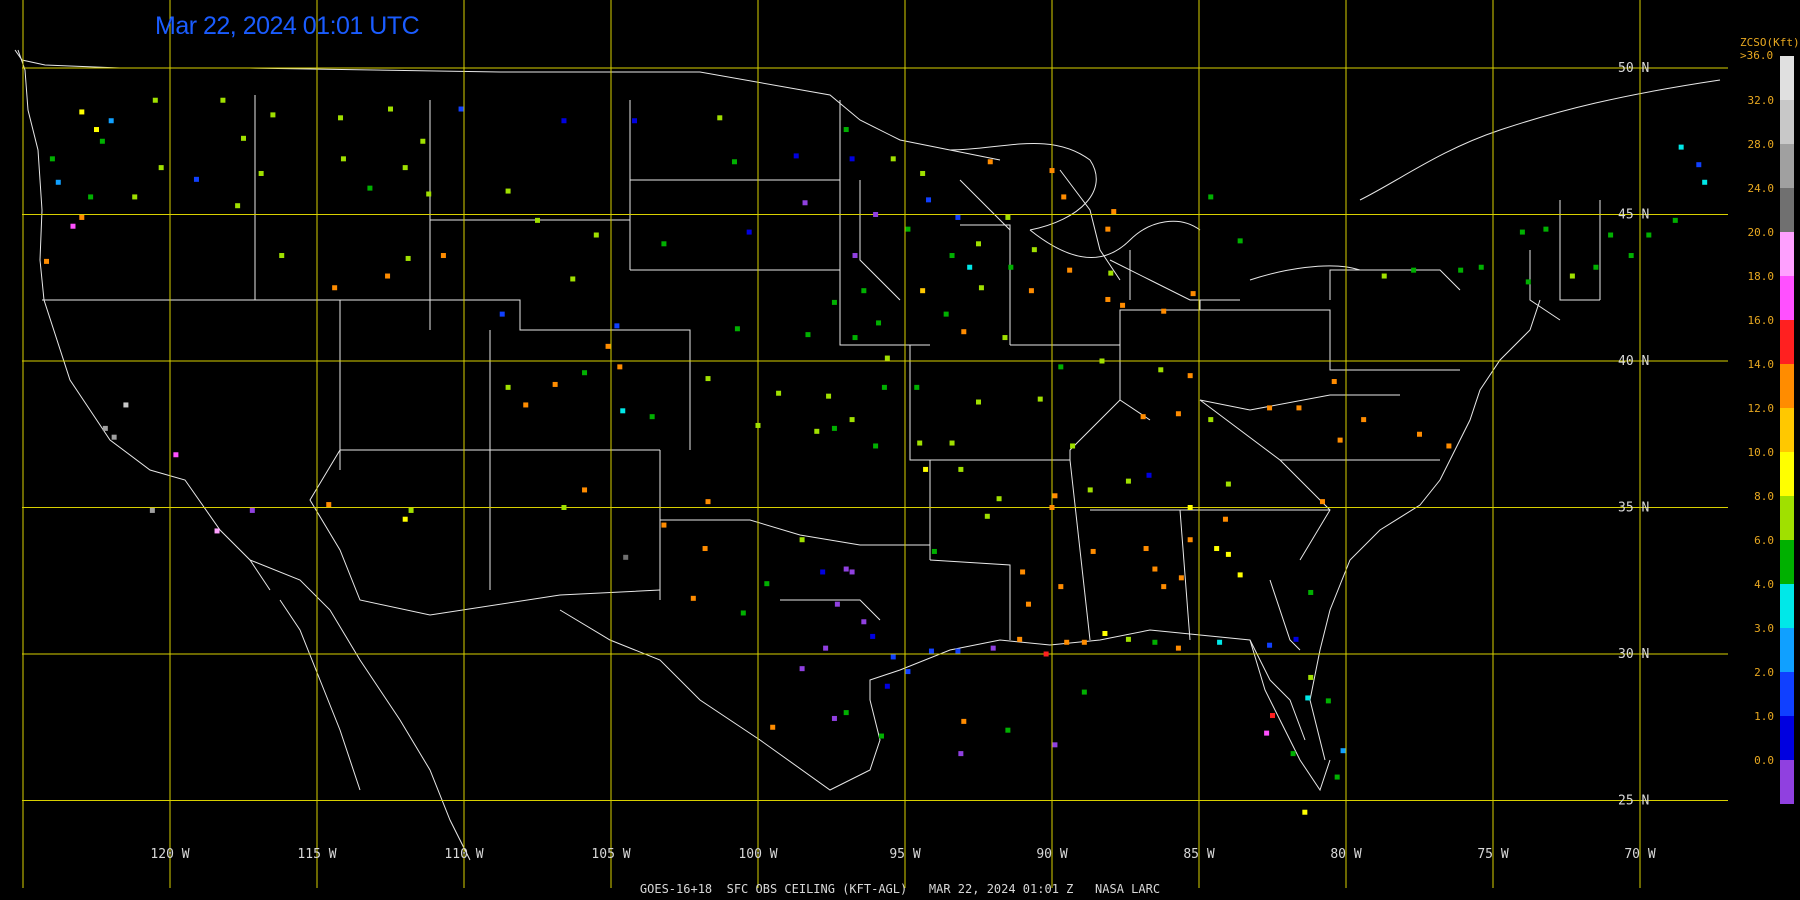  I want to click on lon-label: 105 W, so click(610, 854).